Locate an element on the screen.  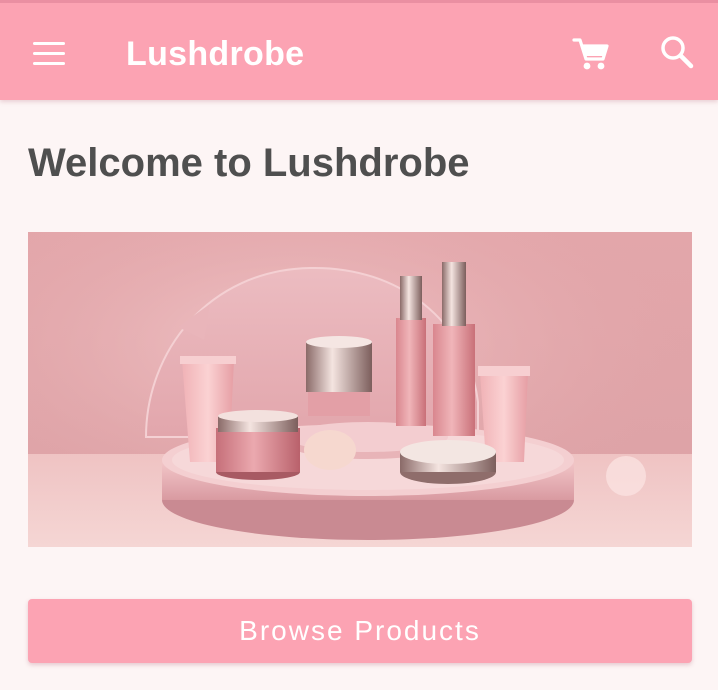
cart-icon is located at coordinates (590, 54).